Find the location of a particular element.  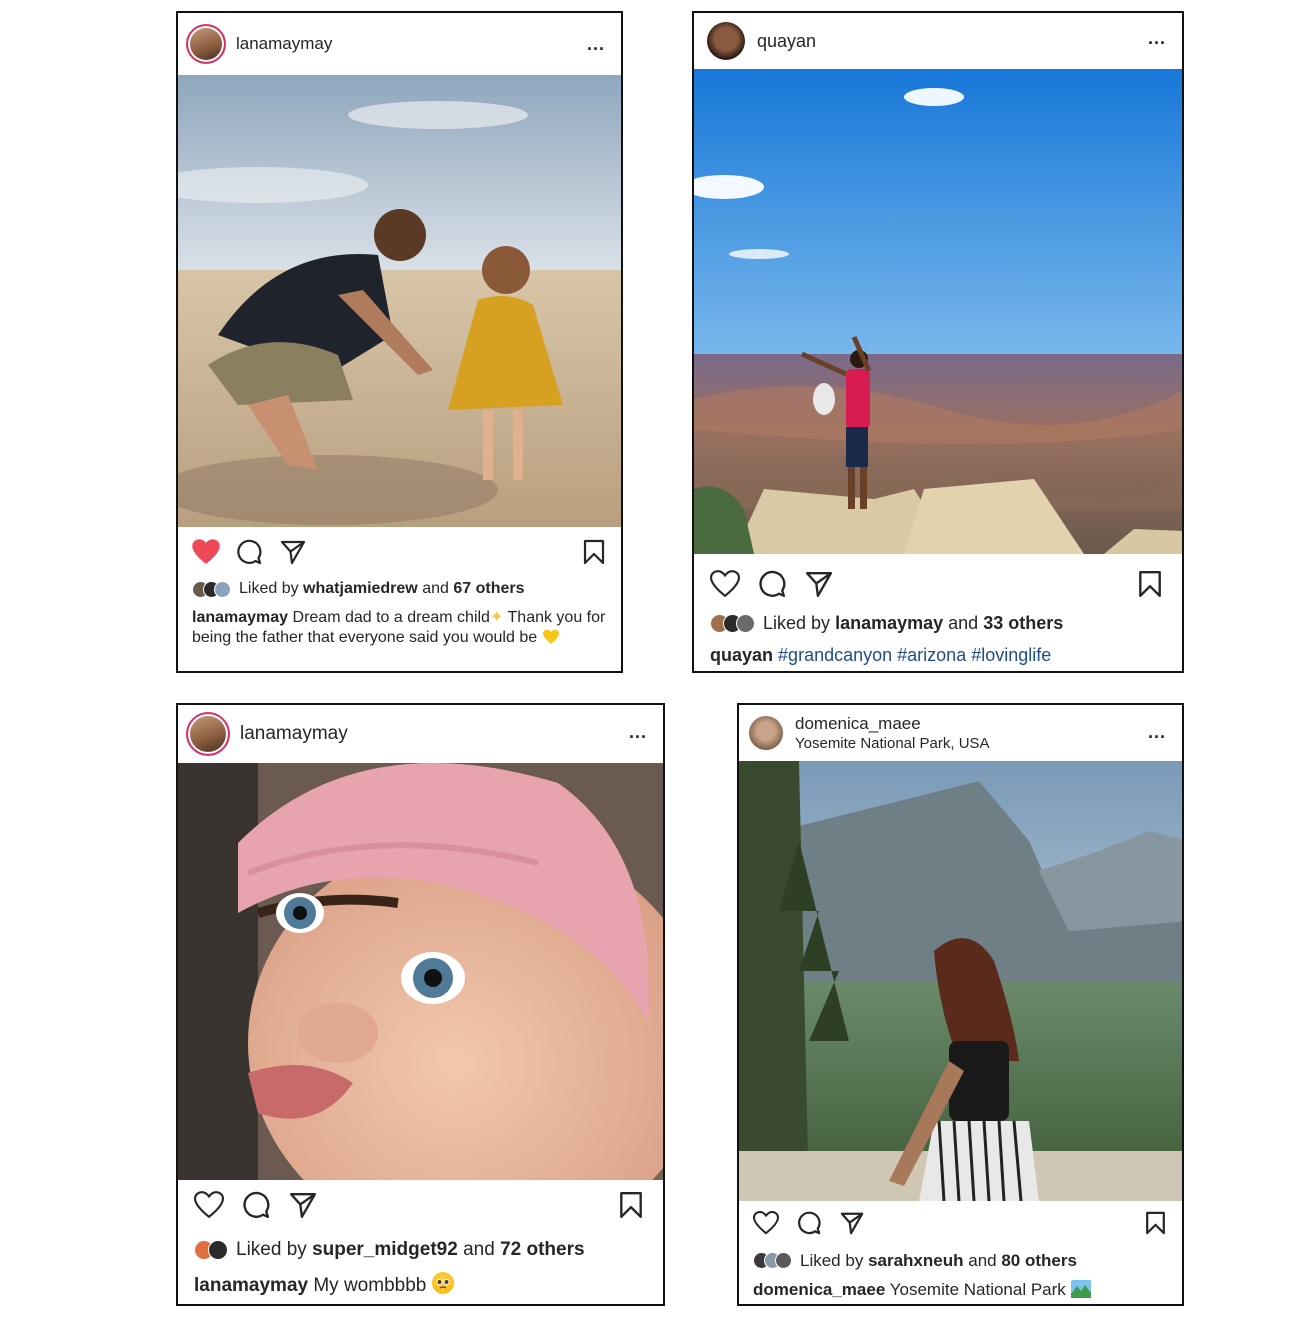

liked-by-user: lanamaymay is located at coordinates (889, 623).